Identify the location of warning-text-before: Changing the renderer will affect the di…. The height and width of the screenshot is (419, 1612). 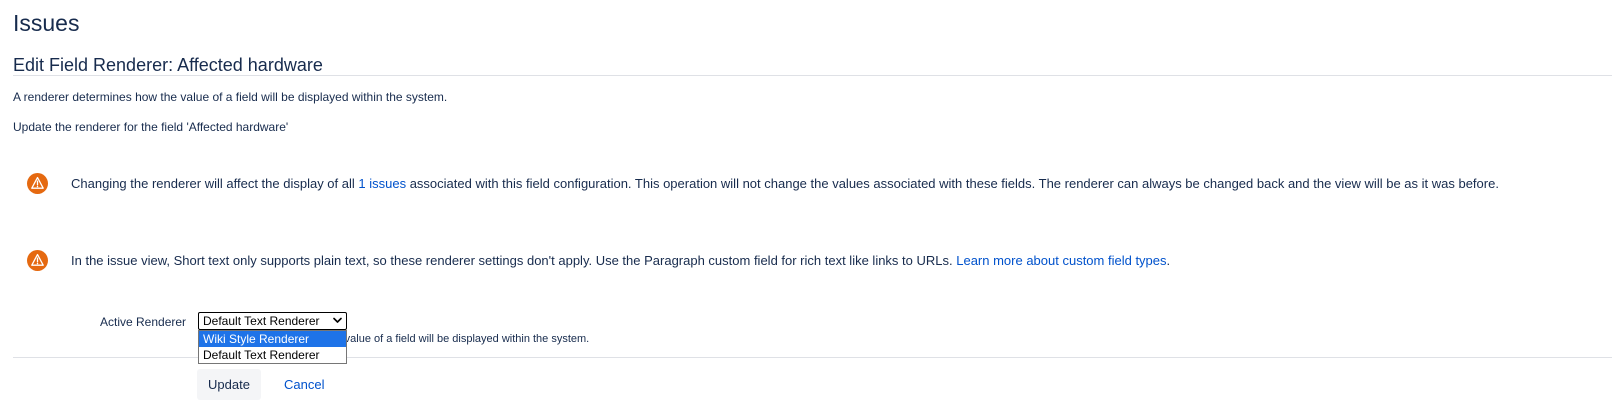
(215, 183).